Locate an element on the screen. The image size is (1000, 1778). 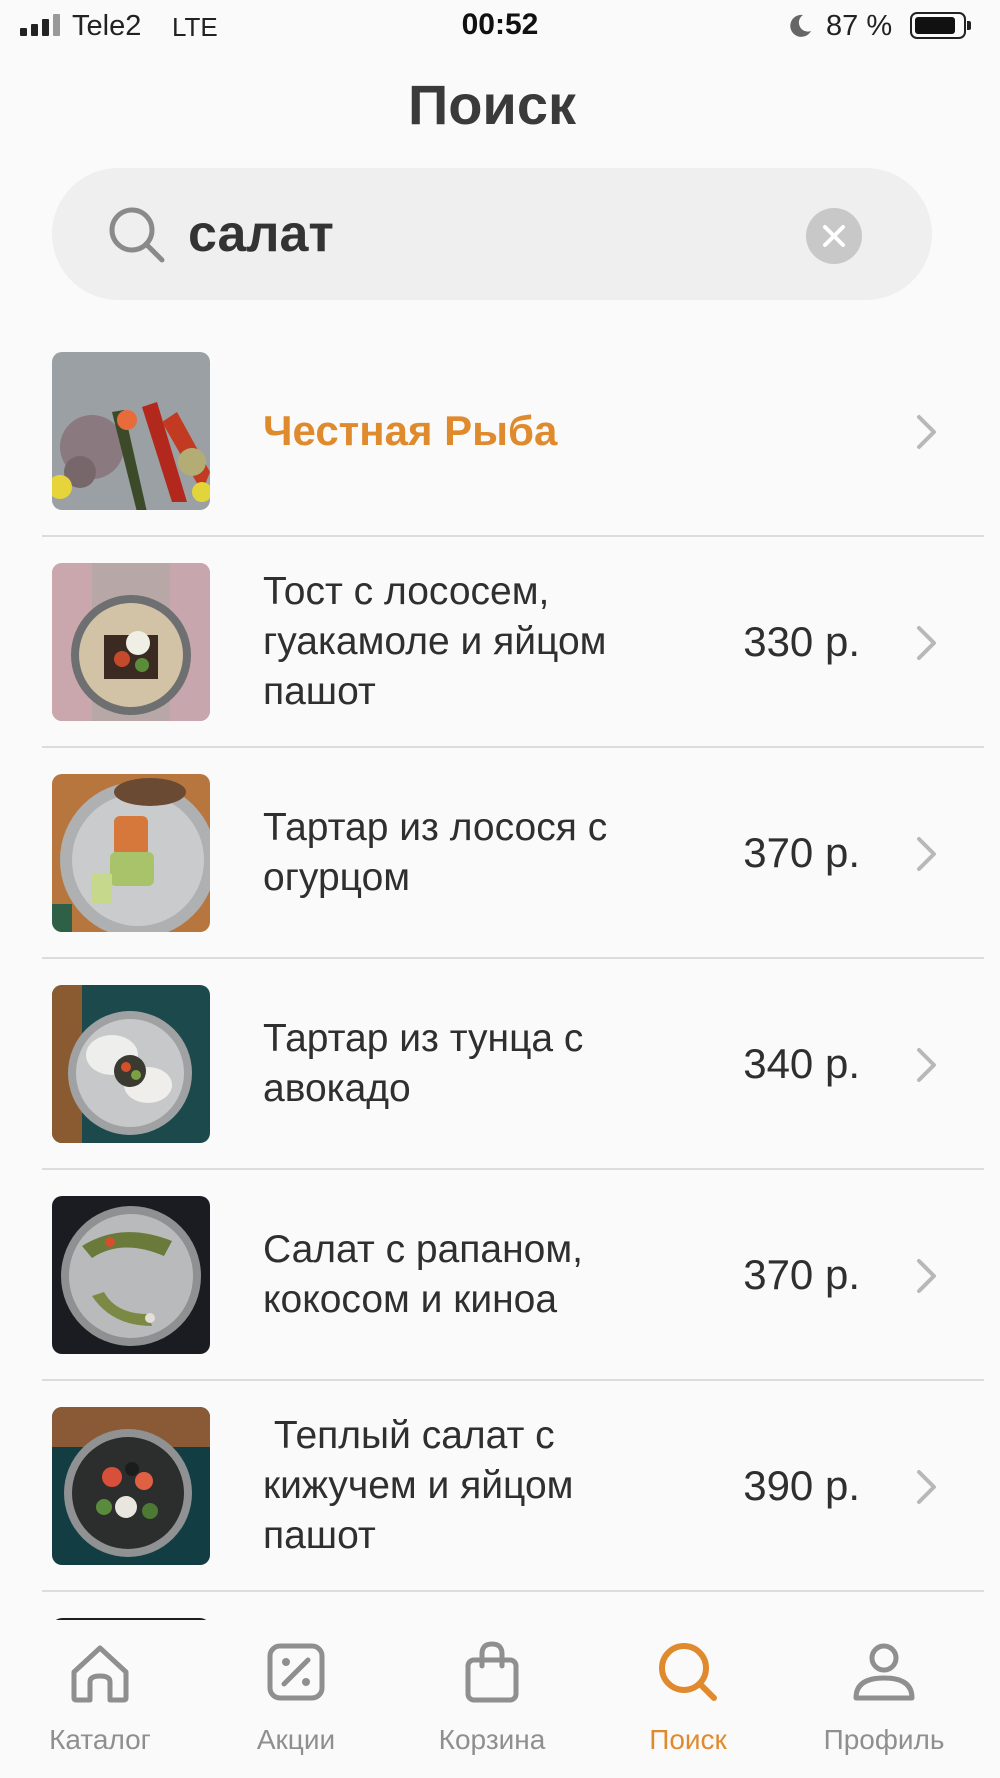
dish-name: Теплый салат с кижучем и яйцом пашот is located at coordinates (424, 1485).